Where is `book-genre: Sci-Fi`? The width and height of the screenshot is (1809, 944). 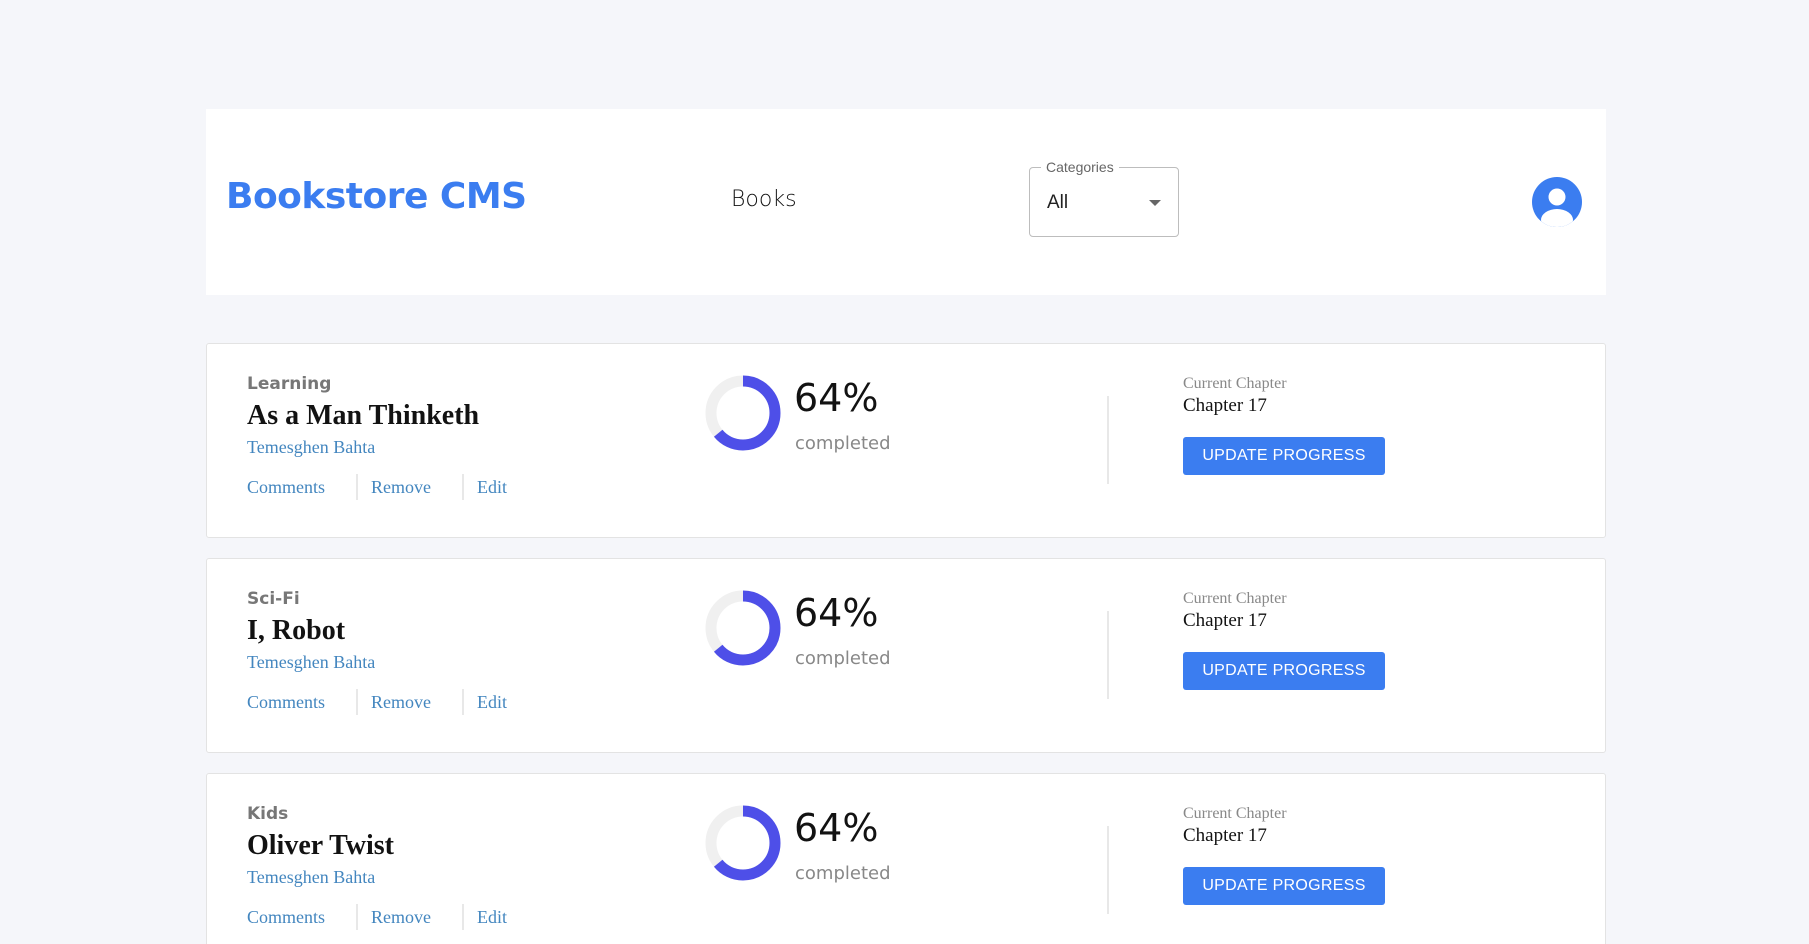 book-genre: Sci-Fi is located at coordinates (273, 599).